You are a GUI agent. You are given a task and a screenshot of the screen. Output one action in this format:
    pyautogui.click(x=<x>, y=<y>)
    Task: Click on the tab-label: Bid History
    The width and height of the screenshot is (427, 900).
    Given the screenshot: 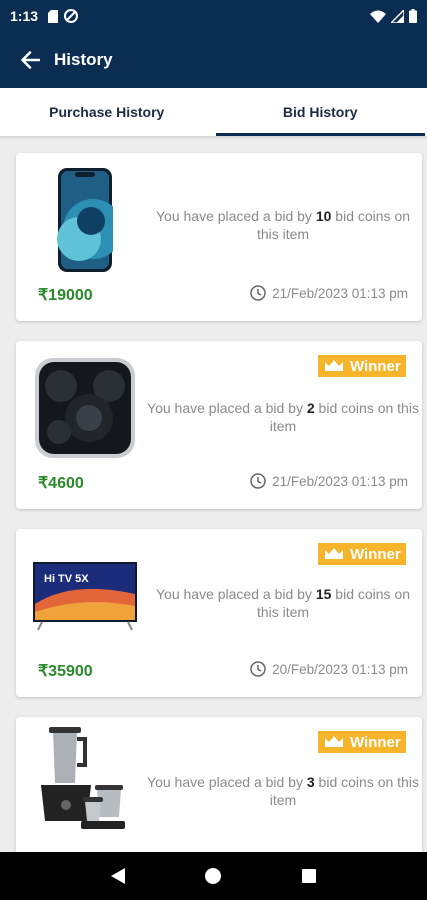 What is the action you would take?
    pyautogui.click(x=320, y=112)
    